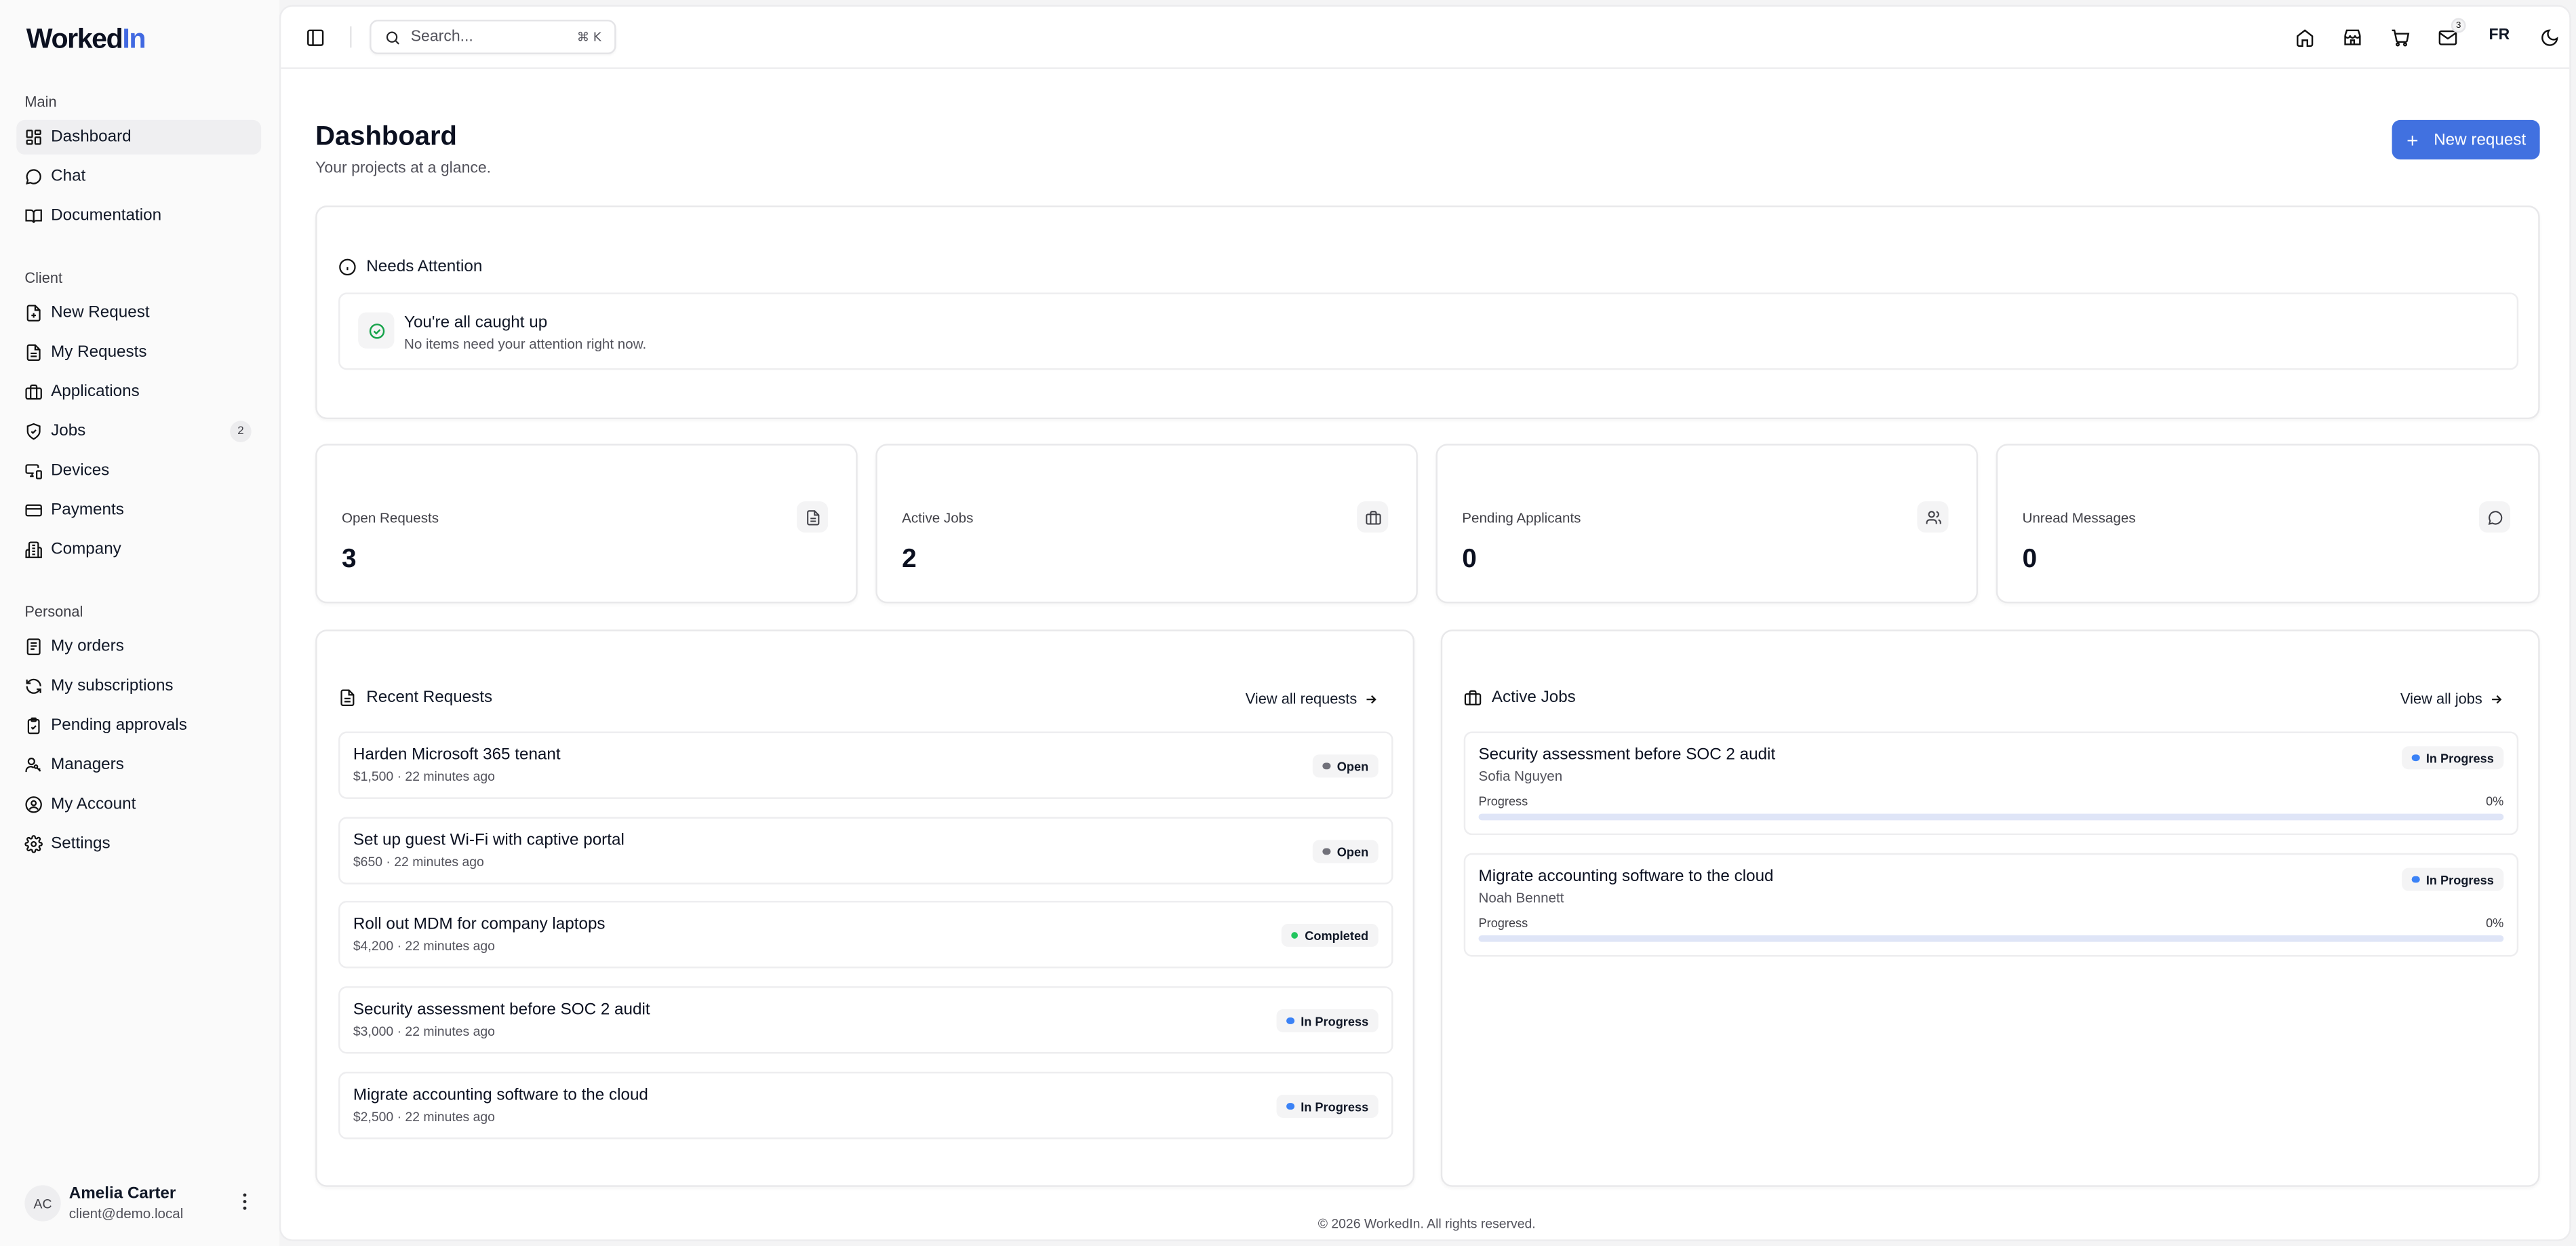 The width and height of the screenshot is (2576, 1246). What do you see at coordinates (1707, 524) in the screenshot?
I see `stat-card-pending-applicants: Pending Applicants 0` at bounding box center [1707, 524].